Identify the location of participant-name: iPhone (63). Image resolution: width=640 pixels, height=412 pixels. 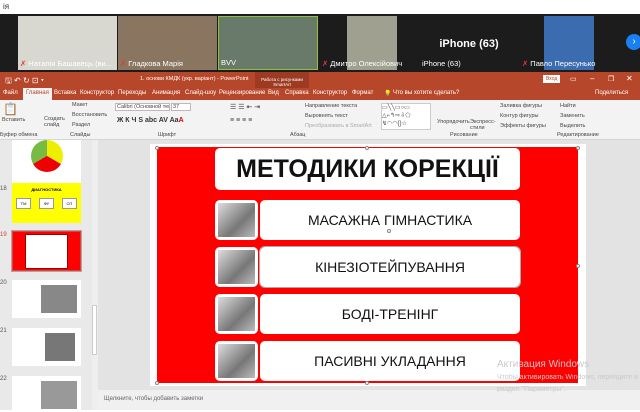
(441, 63).